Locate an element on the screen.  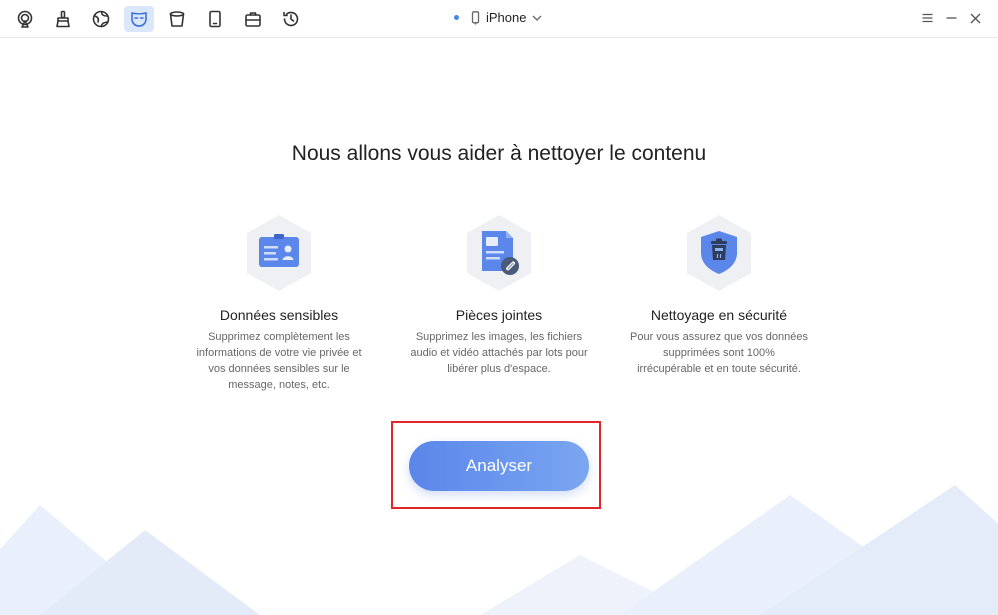
tool-tablet is located at coordinates (215, 19).